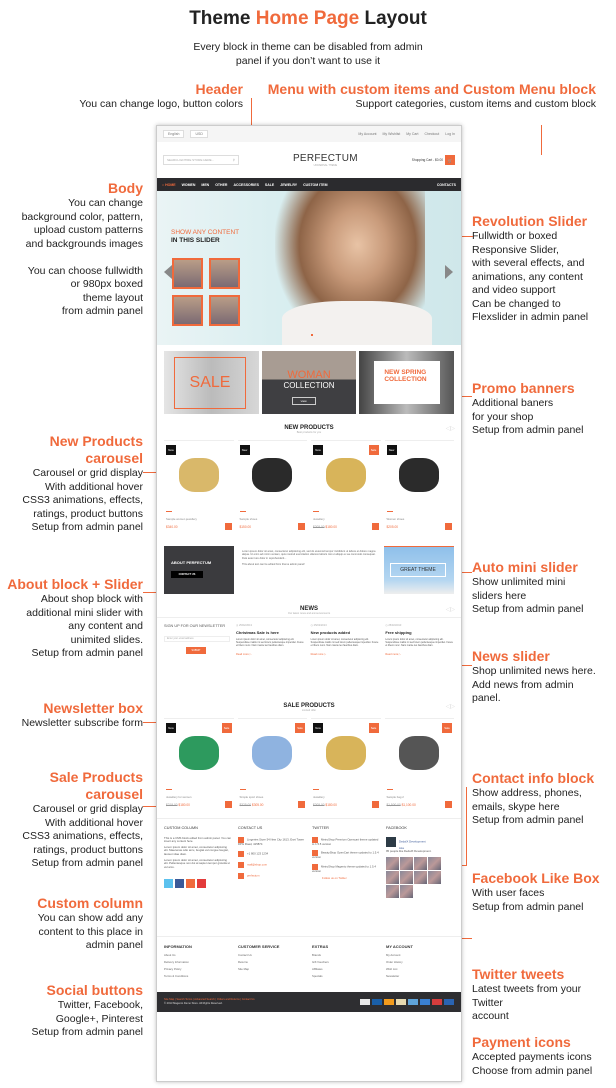 Image resolution: width=616 pixels, height=1088 pixels. Describe the element at coordinates (309, 382) in the screenshot. I see `promo-banner-woman: WOMAN COLLECTION view` at that location.